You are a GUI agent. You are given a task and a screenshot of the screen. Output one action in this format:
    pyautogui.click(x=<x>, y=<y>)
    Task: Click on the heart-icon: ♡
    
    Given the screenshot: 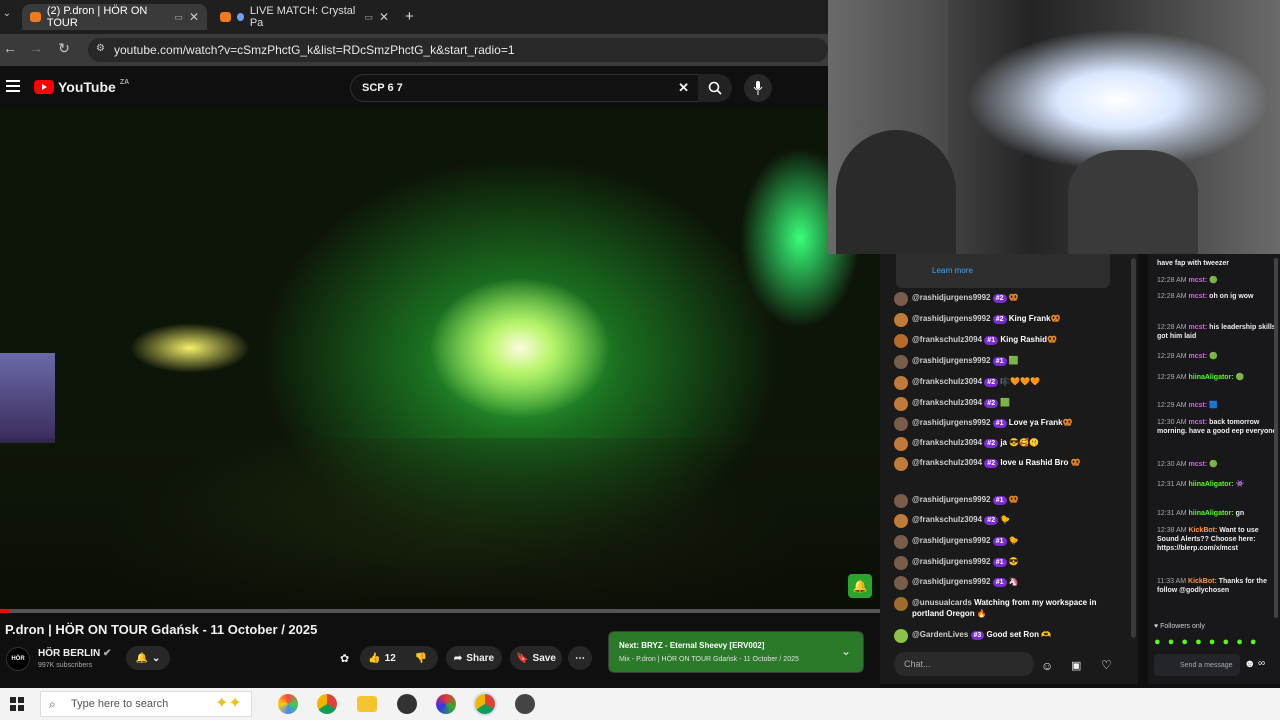 What is the action you would take?
    pyautogui.click(x=1106, y=665)
    